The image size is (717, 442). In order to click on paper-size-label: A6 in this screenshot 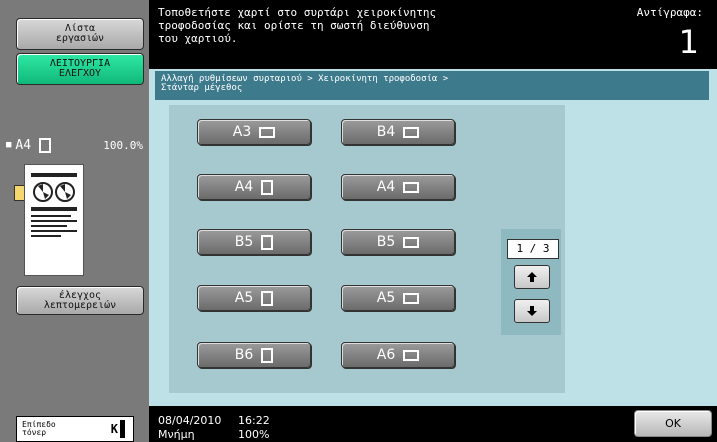, I will do `click(386, 355)`.